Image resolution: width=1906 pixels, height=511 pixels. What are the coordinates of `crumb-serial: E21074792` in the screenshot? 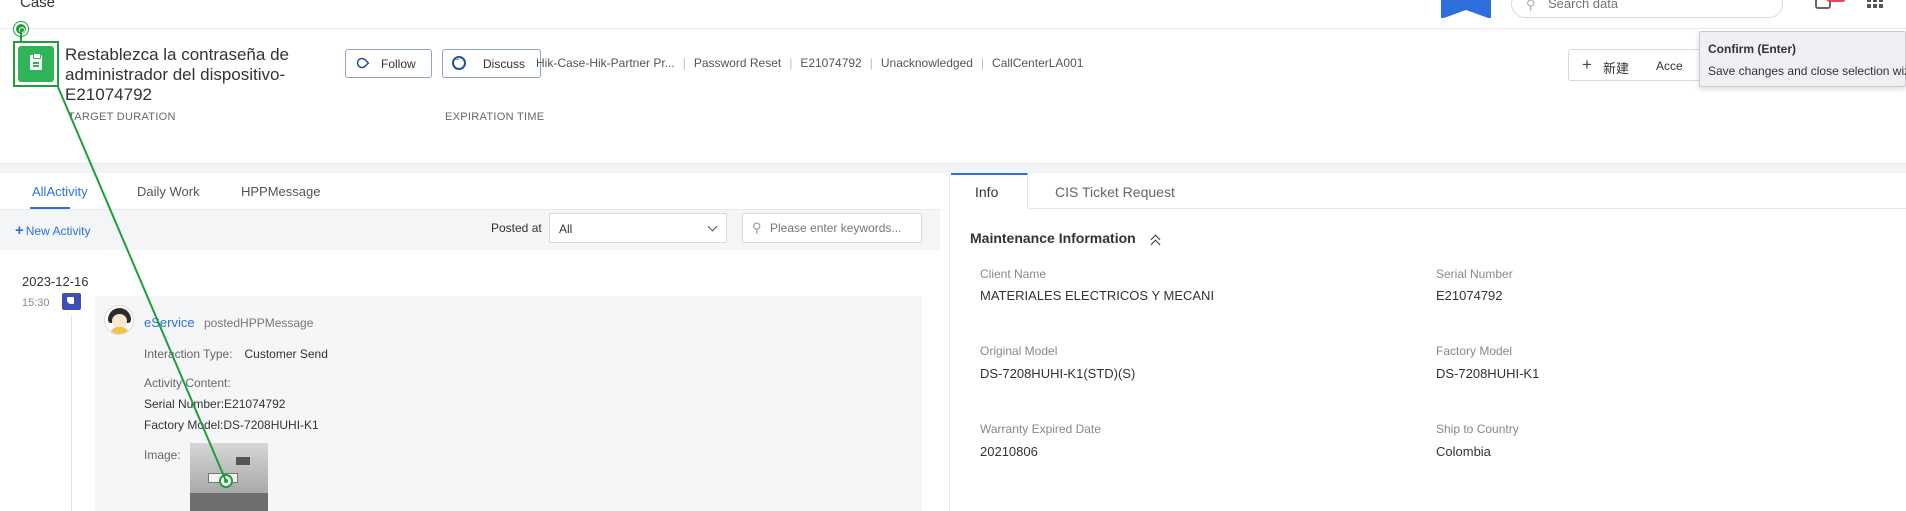 It's located at (831, 63).